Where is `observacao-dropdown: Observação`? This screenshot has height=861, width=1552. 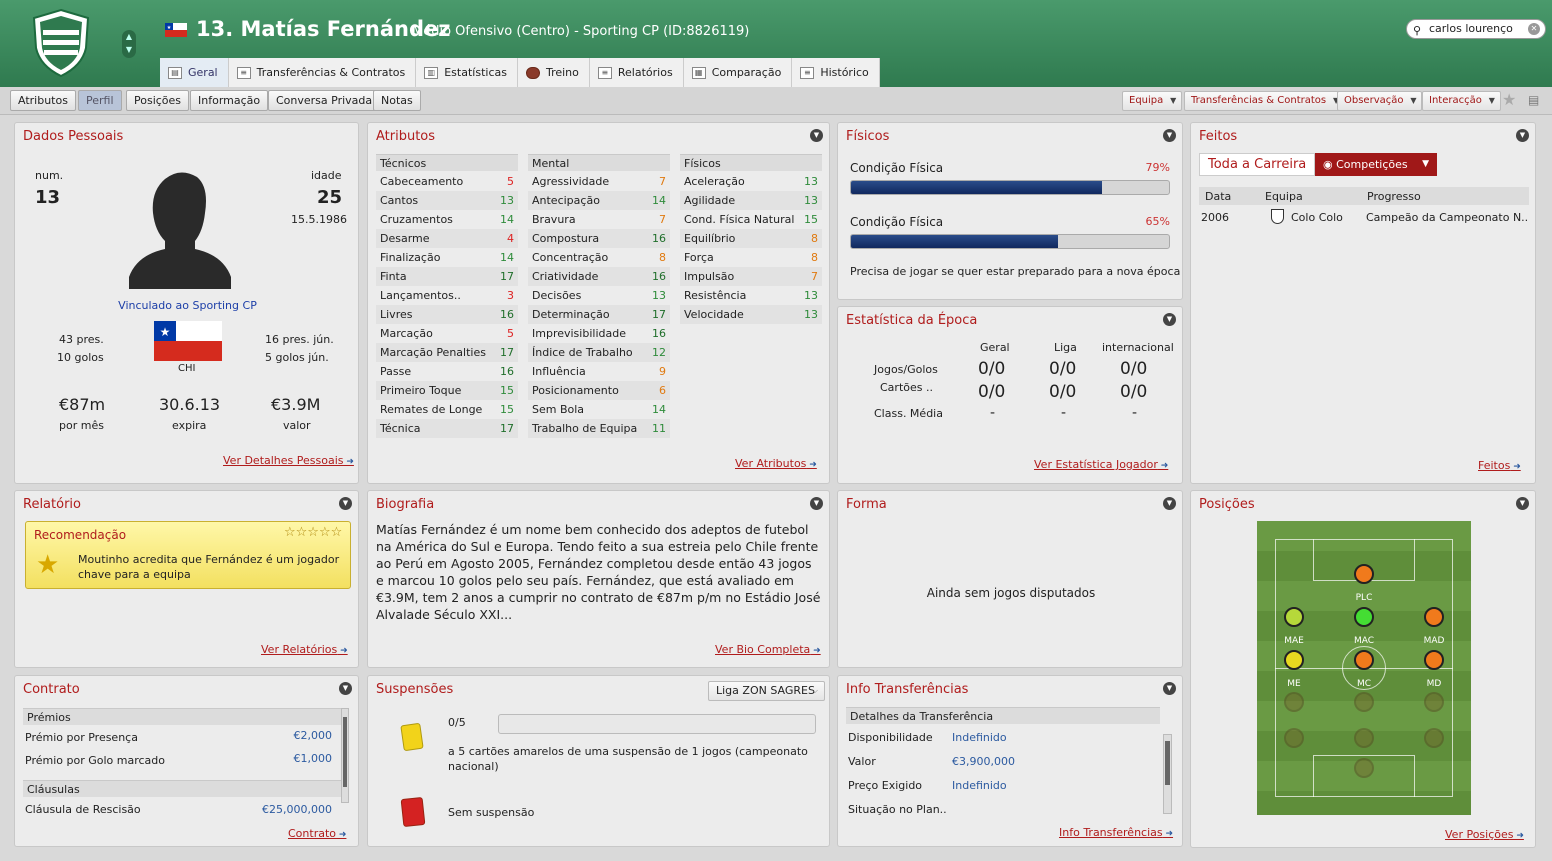
observacao-dropdown: Observação is located at coordinates (1380, 101).